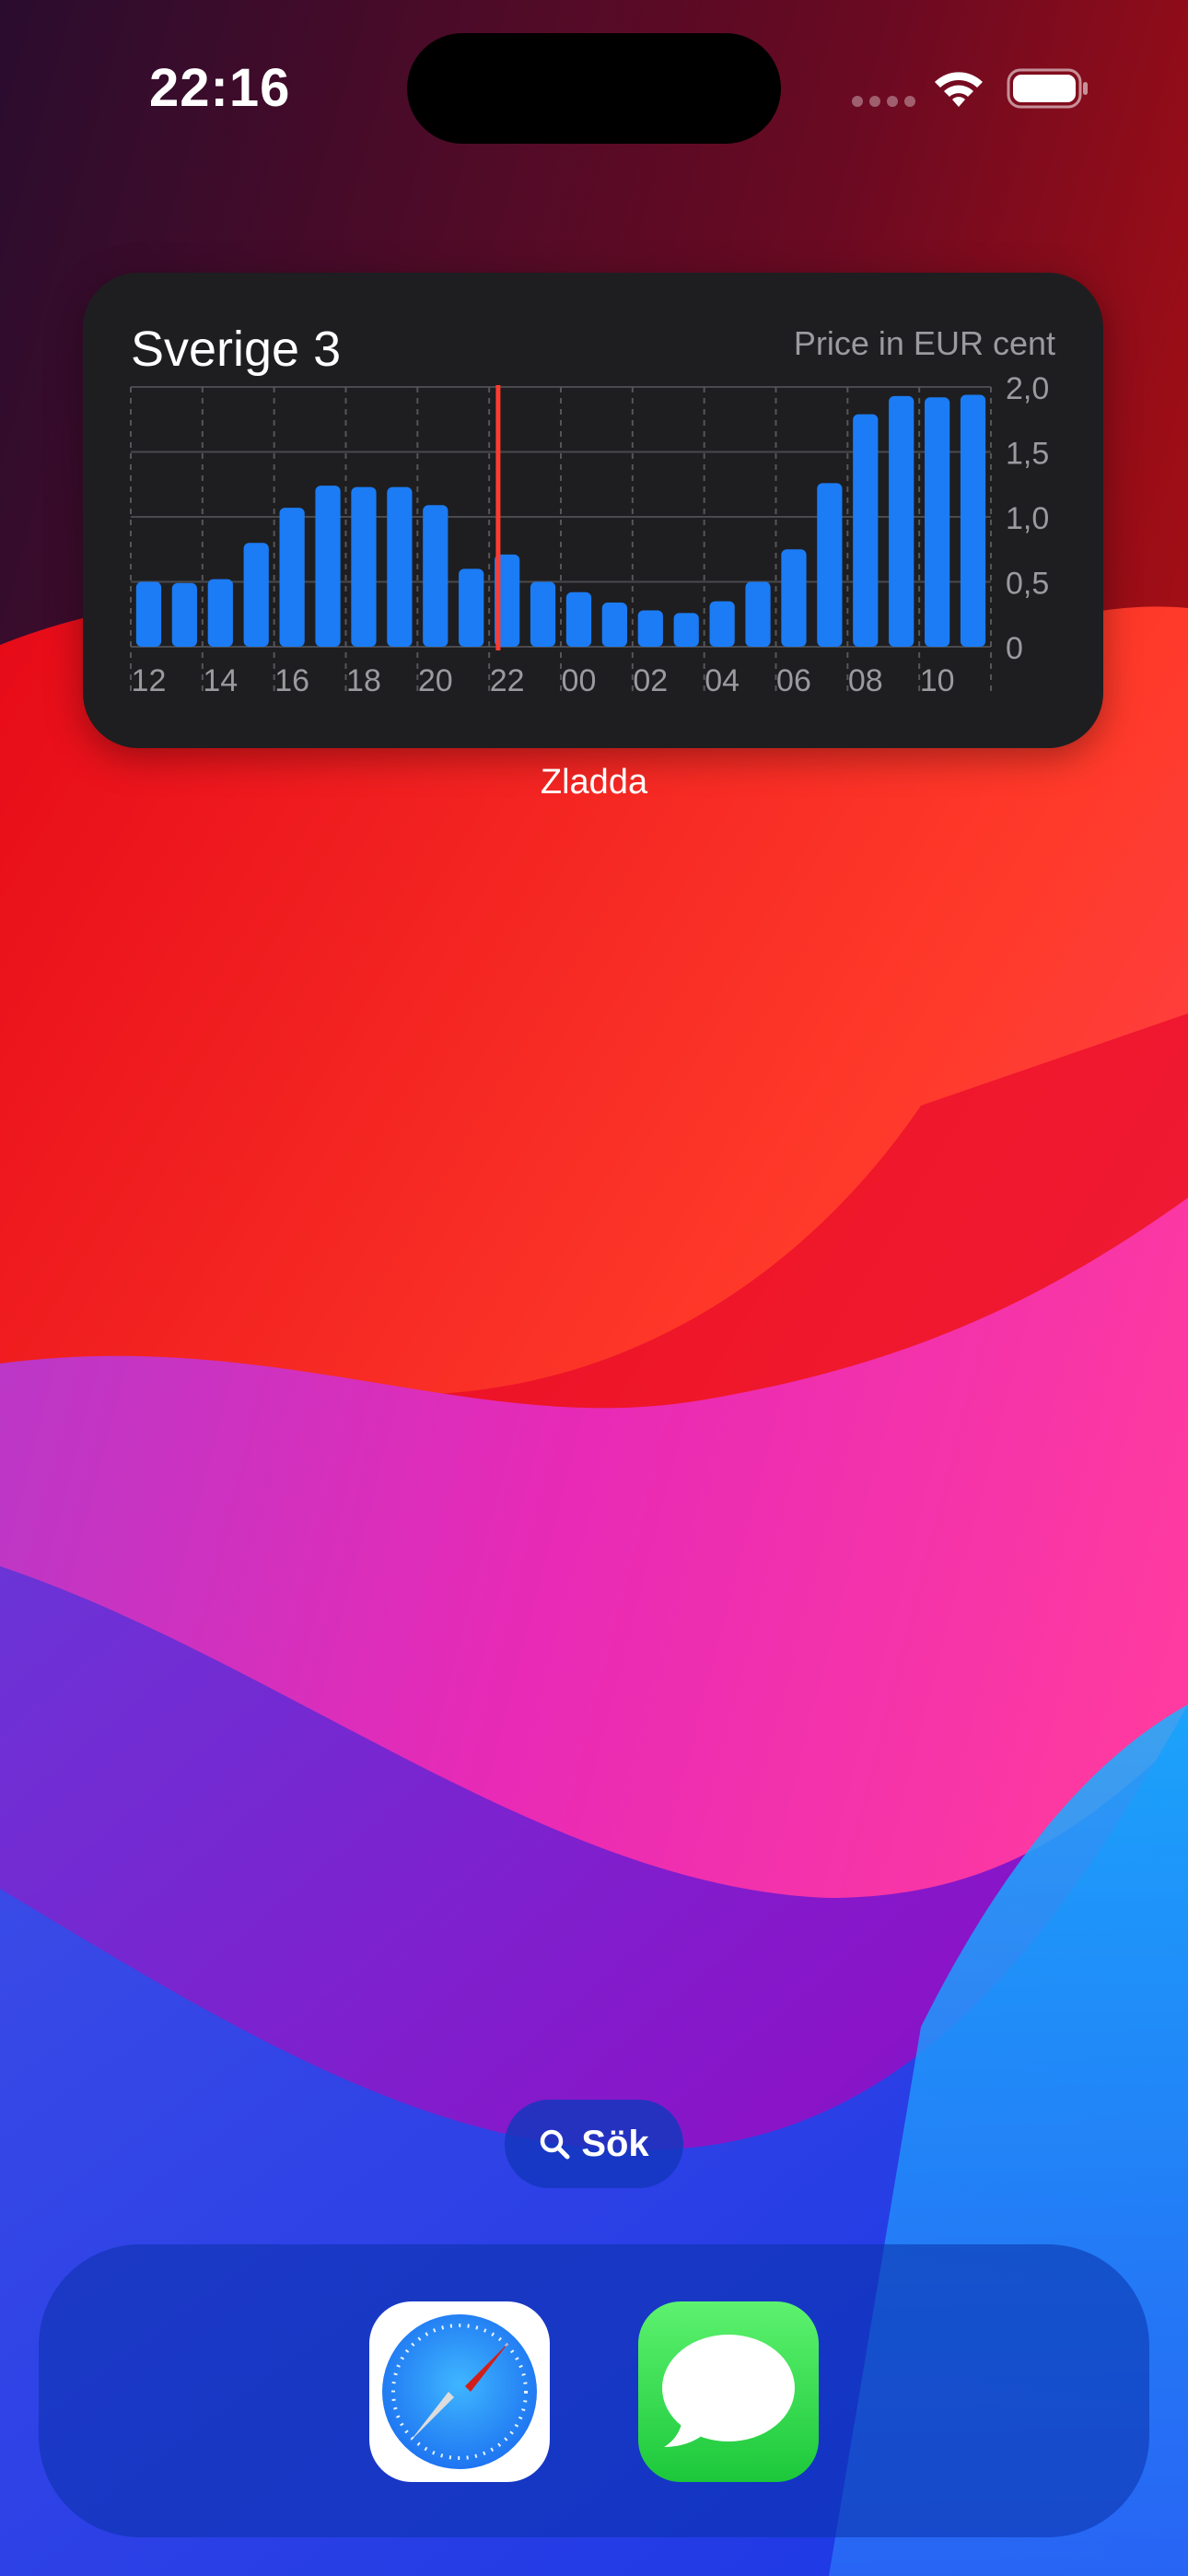 This screenshot has height=2576, width=1188. Describe the element at coordinates (959, 89) in the screenshot. I see `wifi-icon` at that location.